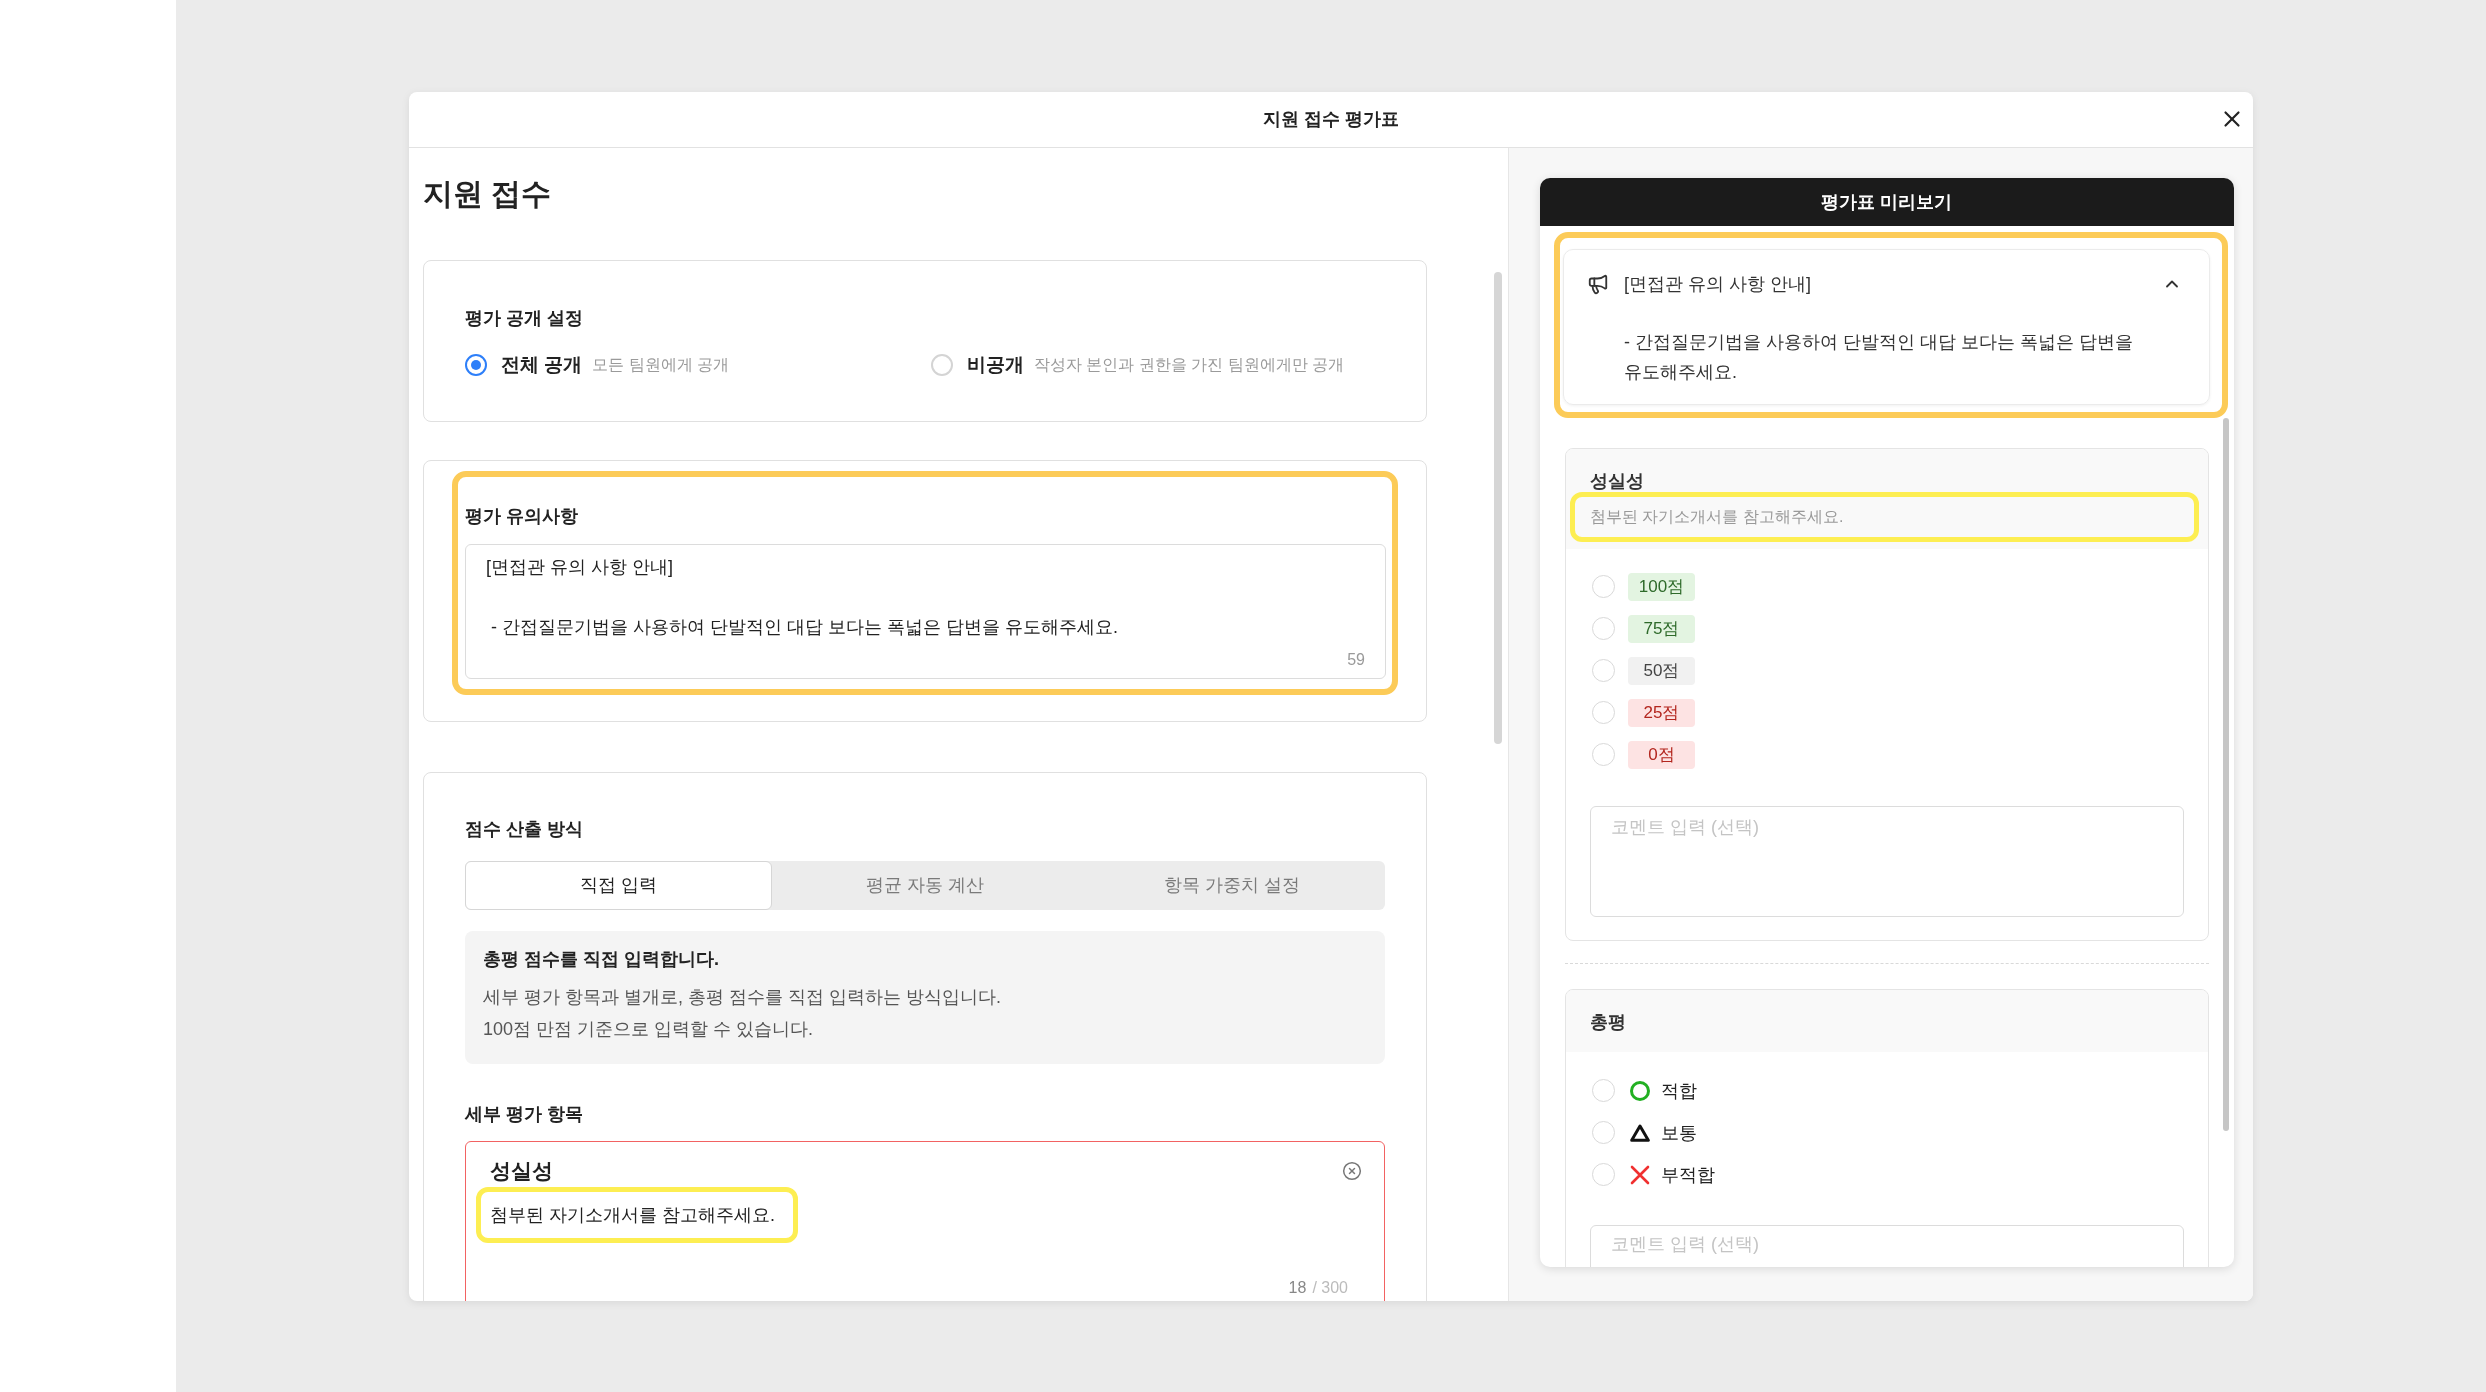  I want to click on overall-title: 총평, so click(1608, 1021).